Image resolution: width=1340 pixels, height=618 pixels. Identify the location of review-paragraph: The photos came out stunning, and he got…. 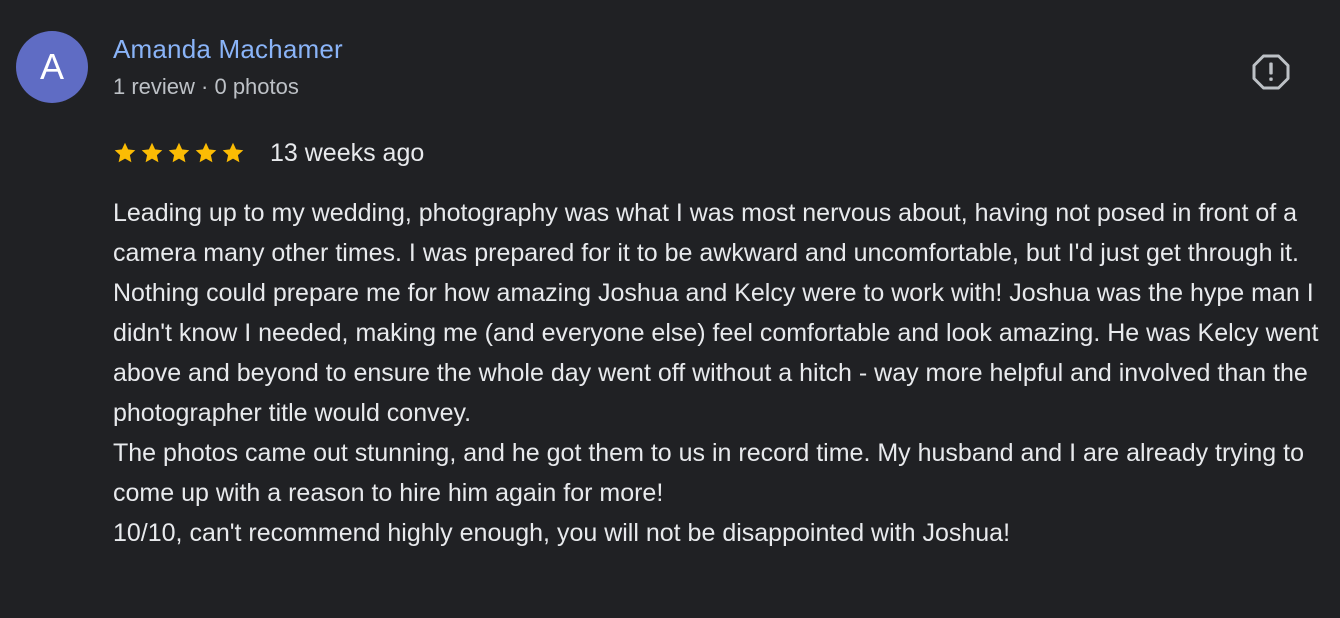
(708, 473).